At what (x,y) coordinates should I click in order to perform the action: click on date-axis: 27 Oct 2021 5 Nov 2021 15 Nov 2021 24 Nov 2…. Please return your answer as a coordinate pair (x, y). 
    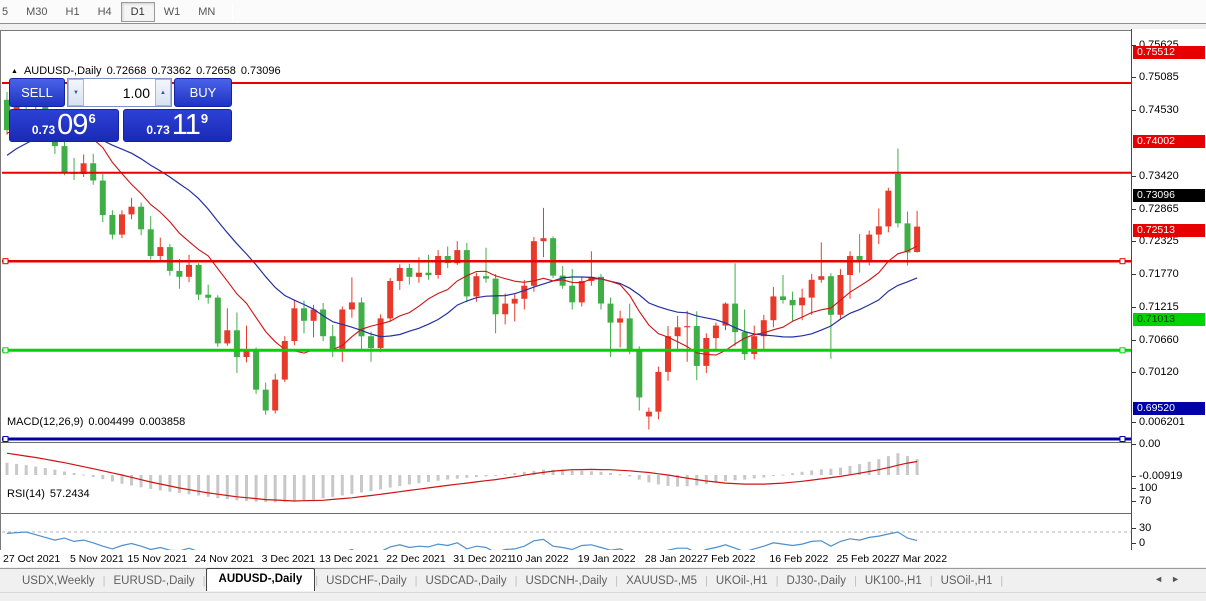
    Looking at the image, I should click on (565, 558).